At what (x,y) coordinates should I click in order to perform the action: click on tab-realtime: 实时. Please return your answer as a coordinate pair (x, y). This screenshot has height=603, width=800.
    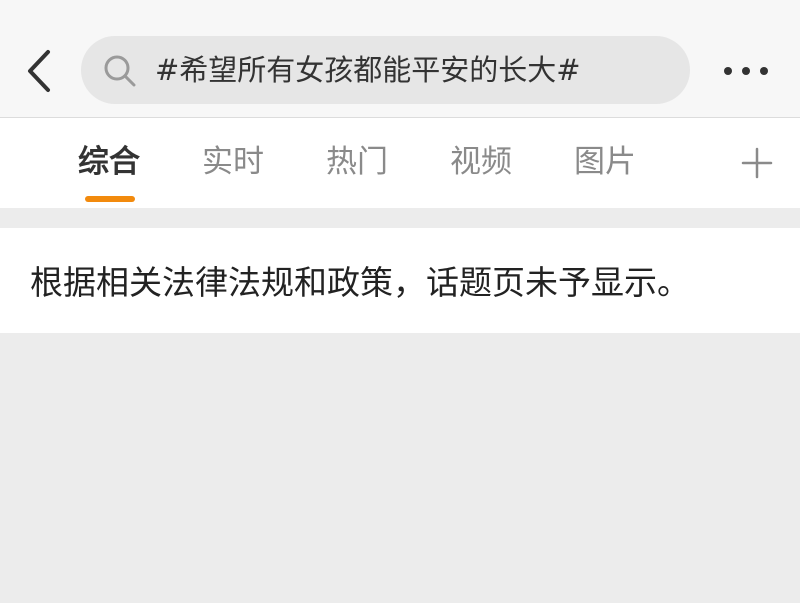
    Looking at the image, I should click on (233, 162).